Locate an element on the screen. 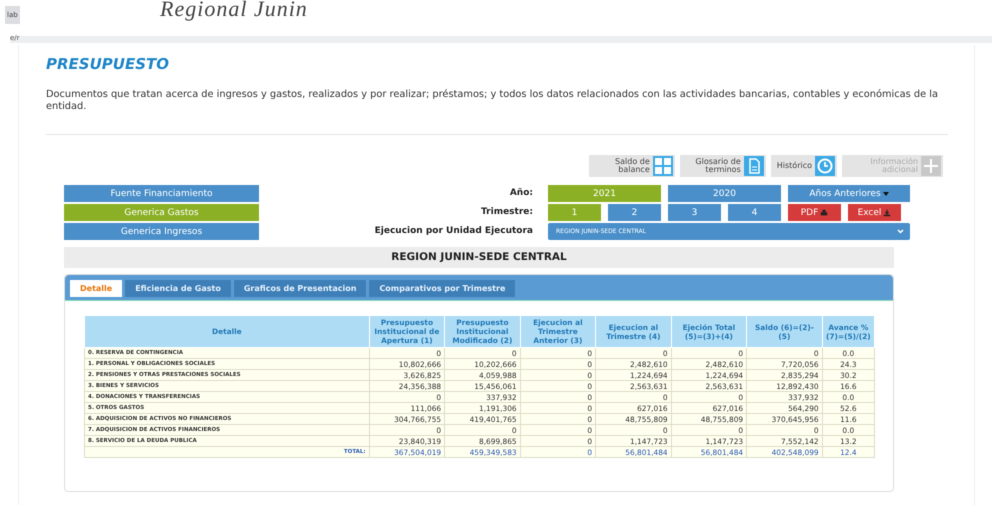 The image size is (992, 506). year-button: 2020 is located at coordinates (724, 193).